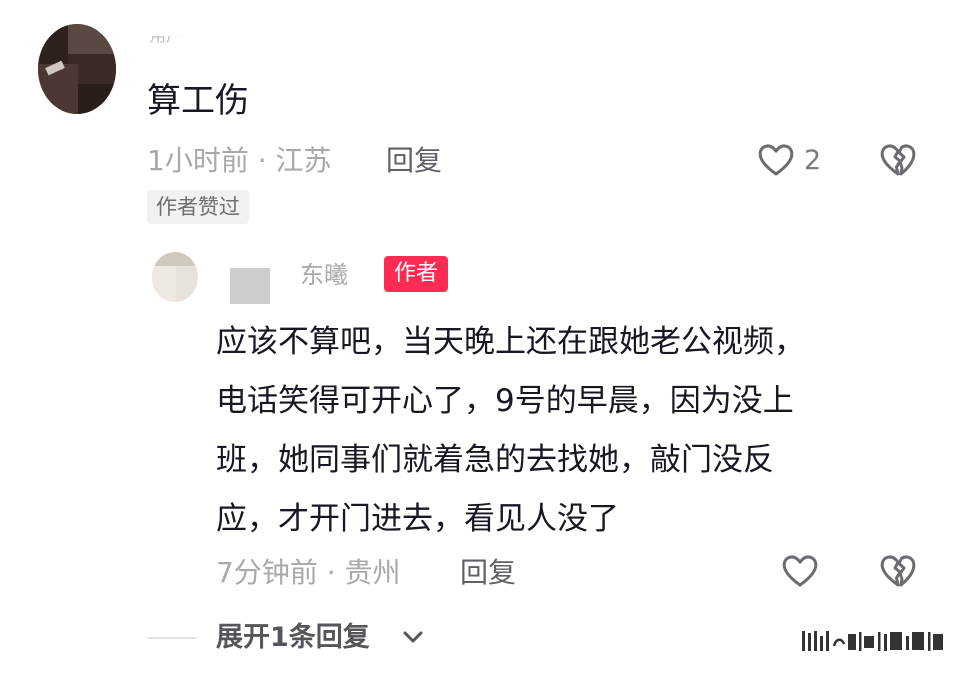 The height and width of the screenshot is (675, 960). Describe the element at coordinates (250, 286) in the screenshot. I see `username-mosaic` at that location.